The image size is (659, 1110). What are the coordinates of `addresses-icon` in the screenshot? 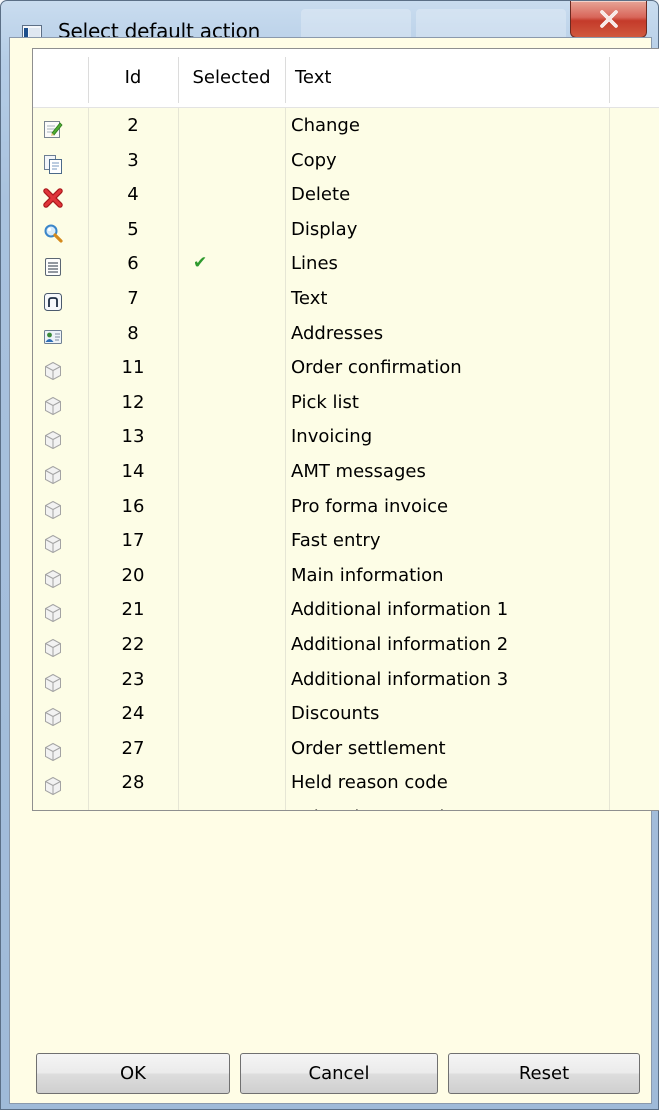 It's located at (53, 335).